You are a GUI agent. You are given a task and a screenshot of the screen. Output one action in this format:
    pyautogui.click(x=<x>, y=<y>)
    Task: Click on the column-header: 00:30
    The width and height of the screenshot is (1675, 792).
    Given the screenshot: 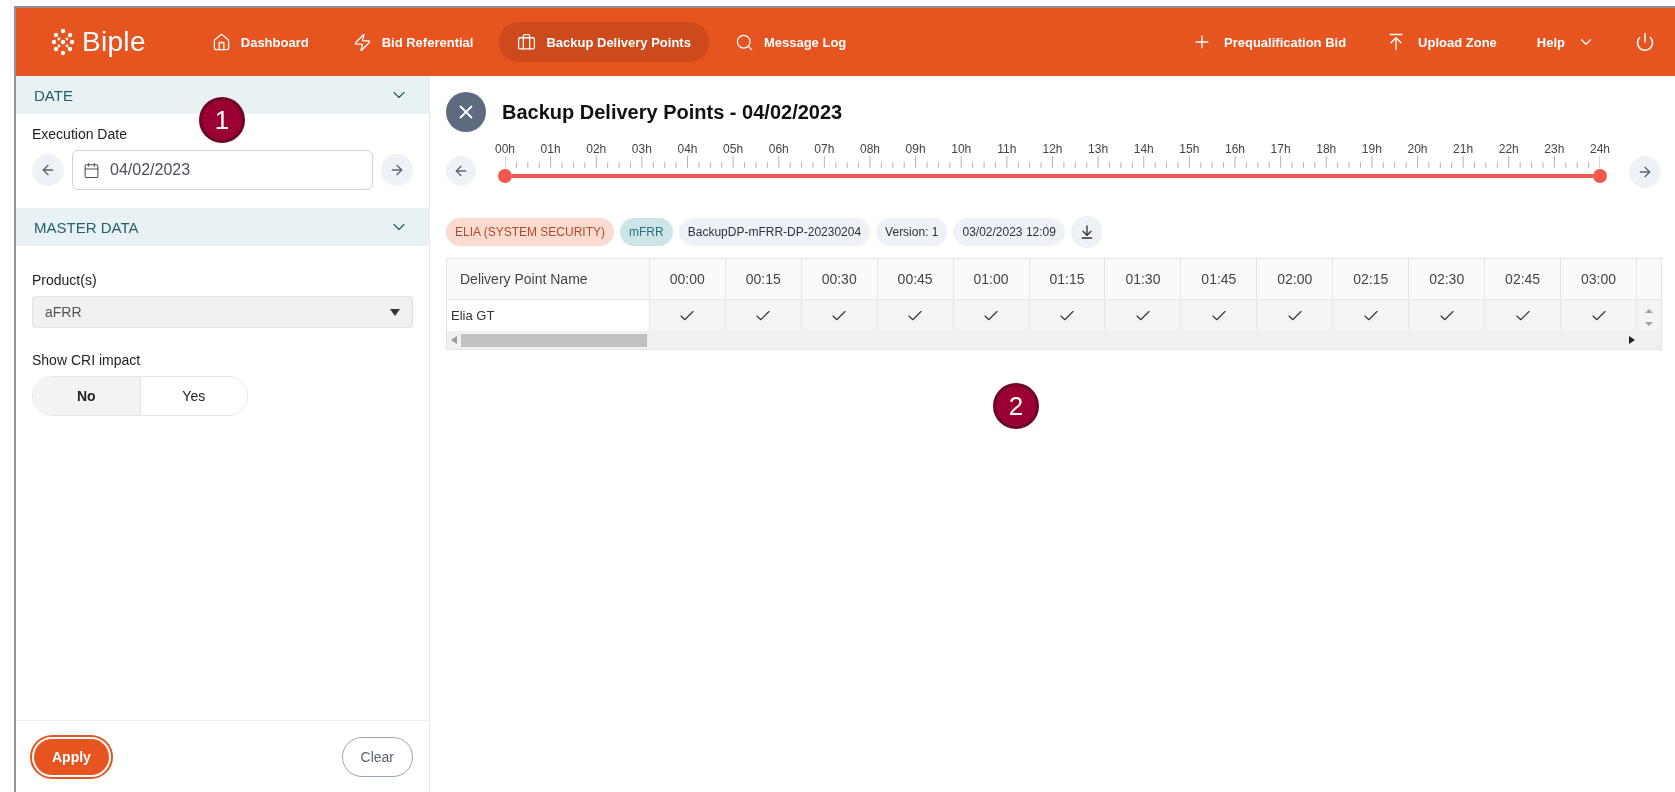 What is the action you would take?
    pyautogui.click(x=839, y=279)
    